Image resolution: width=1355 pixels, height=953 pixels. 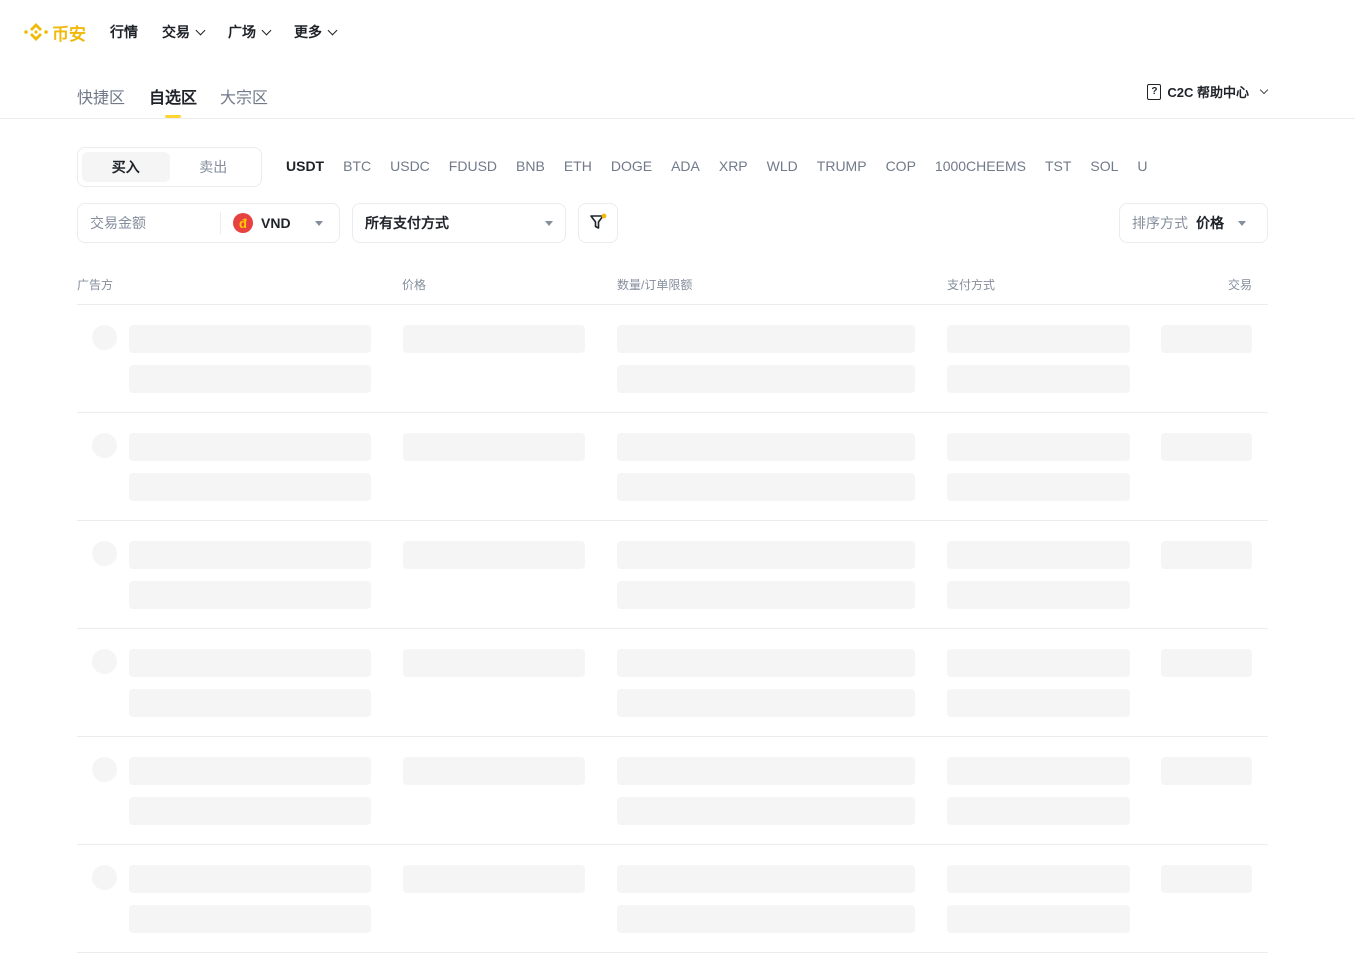 I want to click on coin-tab: U, so click(x=1142, y=166).